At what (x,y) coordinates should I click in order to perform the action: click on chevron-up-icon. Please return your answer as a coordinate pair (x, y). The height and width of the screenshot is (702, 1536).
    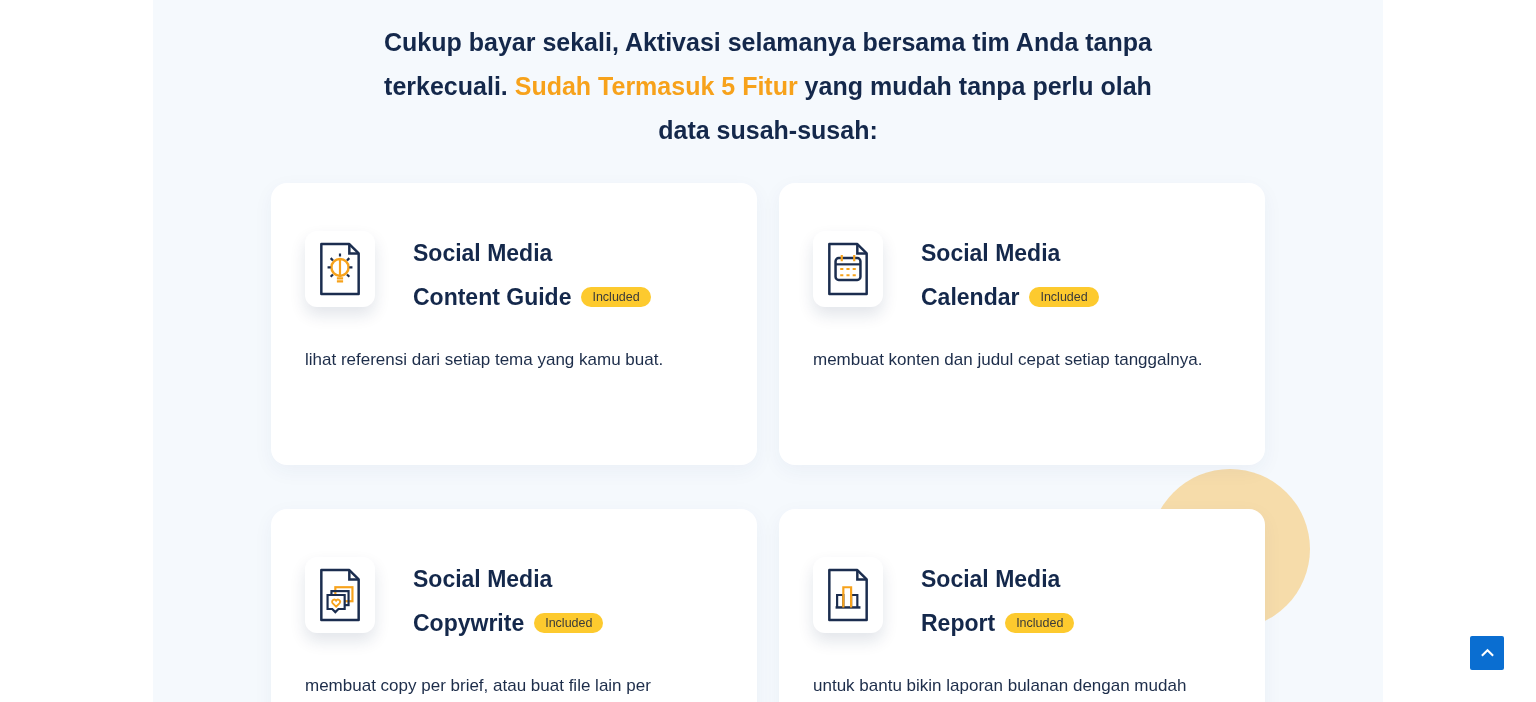
    Looking at the image, I should click on (1487, 653).